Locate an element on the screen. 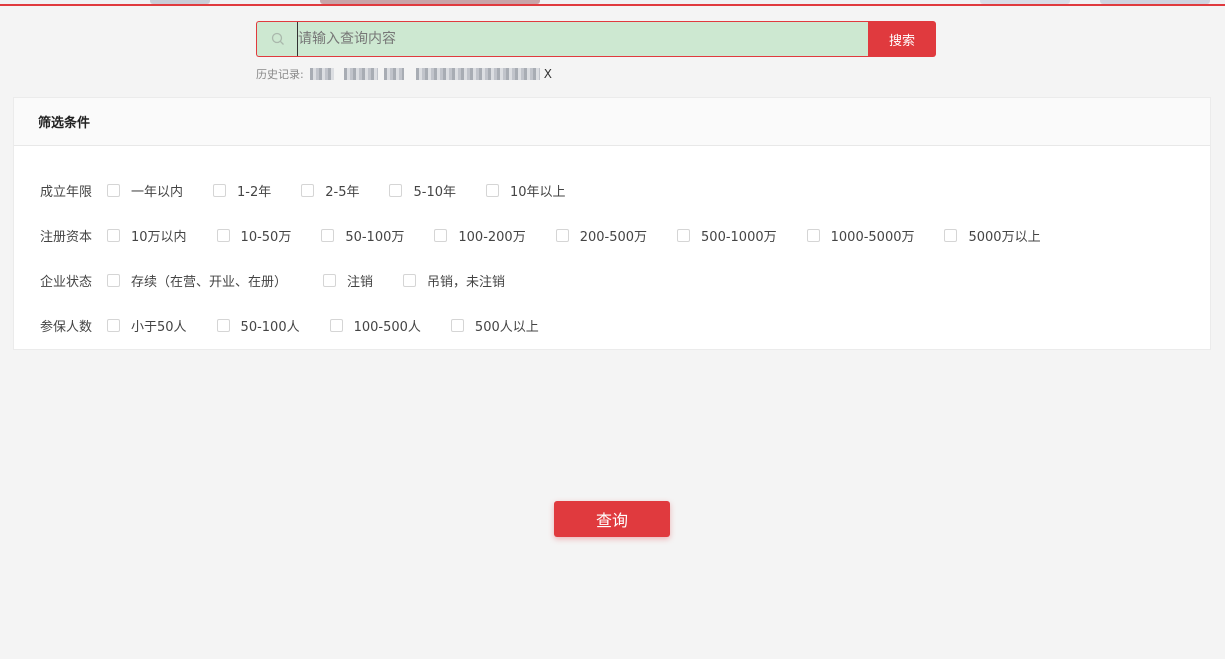  search-input is located at coordinates (582, 39).